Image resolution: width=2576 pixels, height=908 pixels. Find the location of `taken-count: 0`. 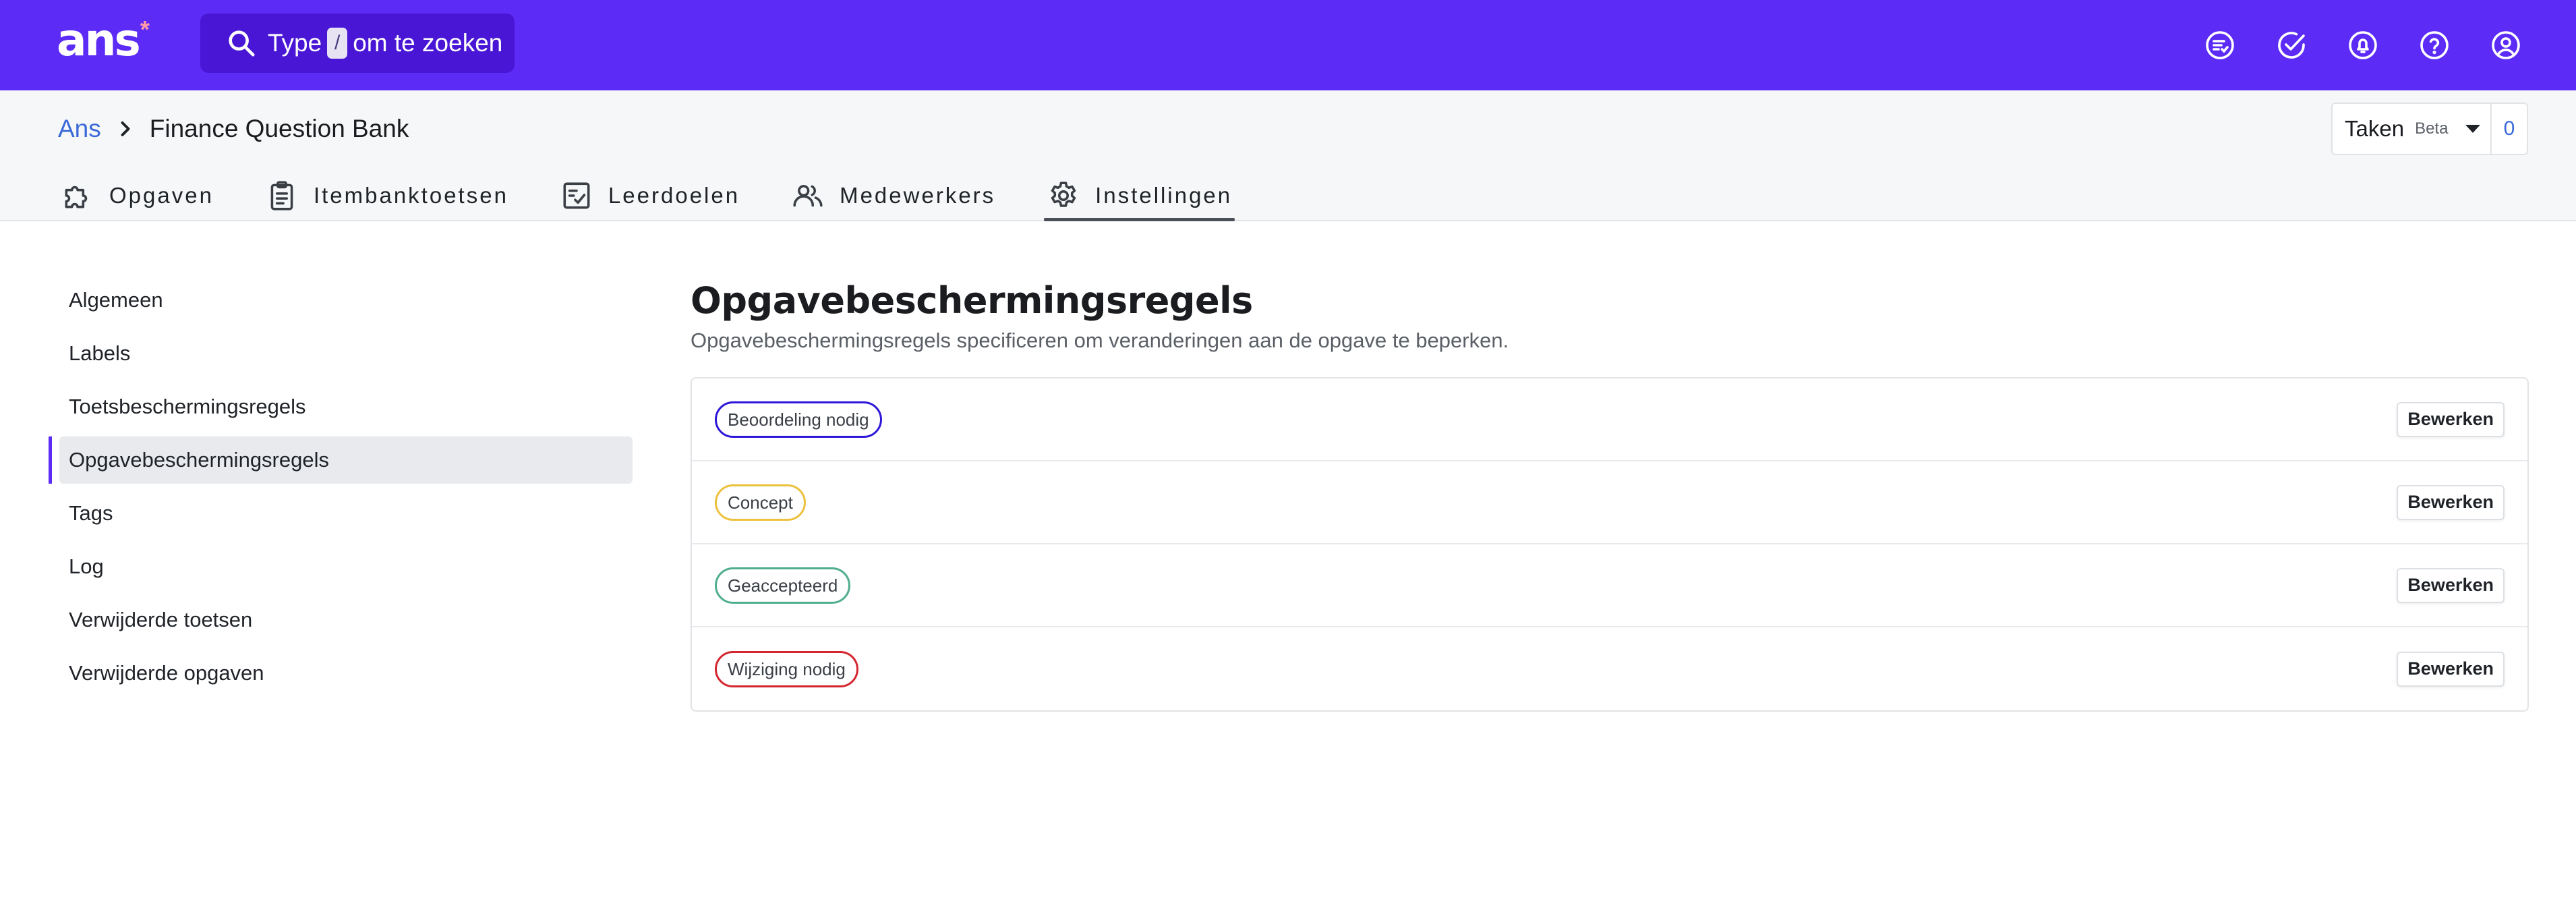

taken-count: 0 is located at coordinates (2509, 129).